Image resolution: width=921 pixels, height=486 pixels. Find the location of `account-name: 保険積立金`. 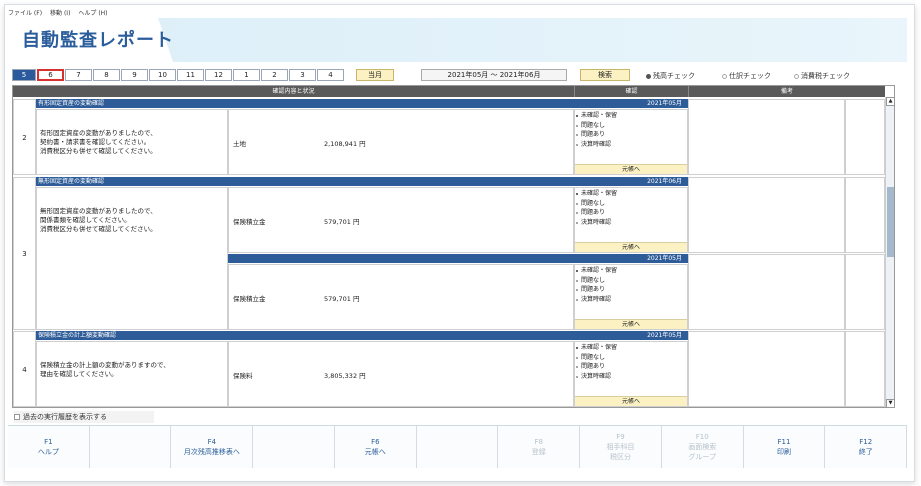

account-name: 保険積立金 is located at coordinates (249, 222).